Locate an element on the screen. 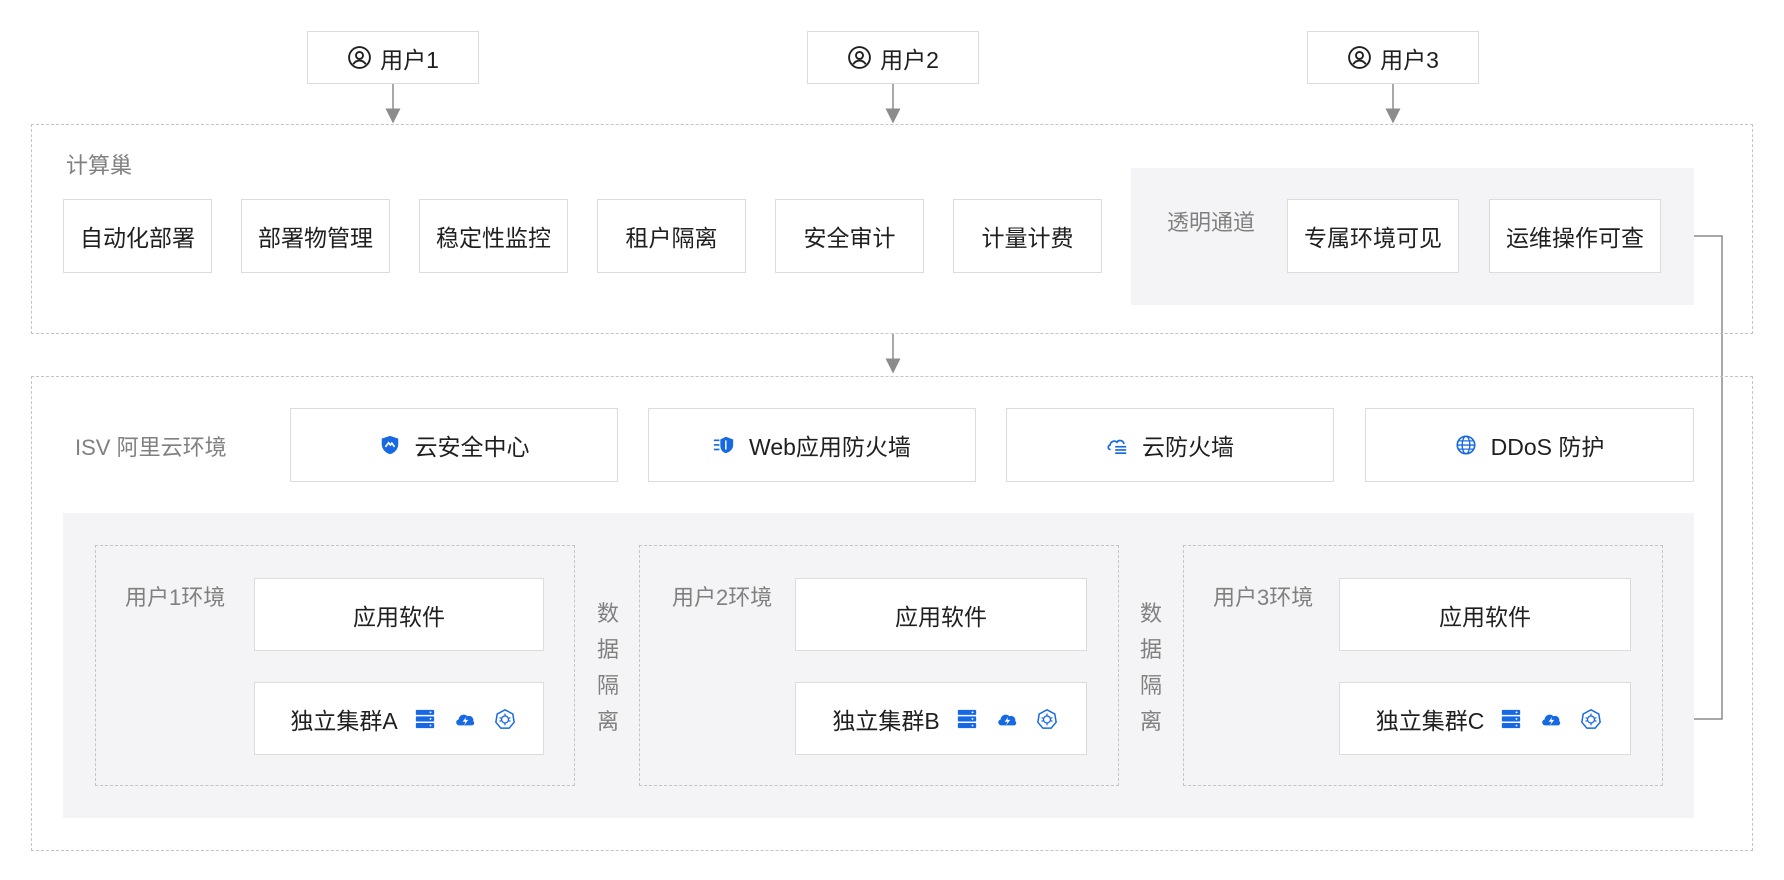 Image resolution: width=1784 pixels, height=880 pixels. service-label: 云防火墙 is located at coordinates (1188, 447).